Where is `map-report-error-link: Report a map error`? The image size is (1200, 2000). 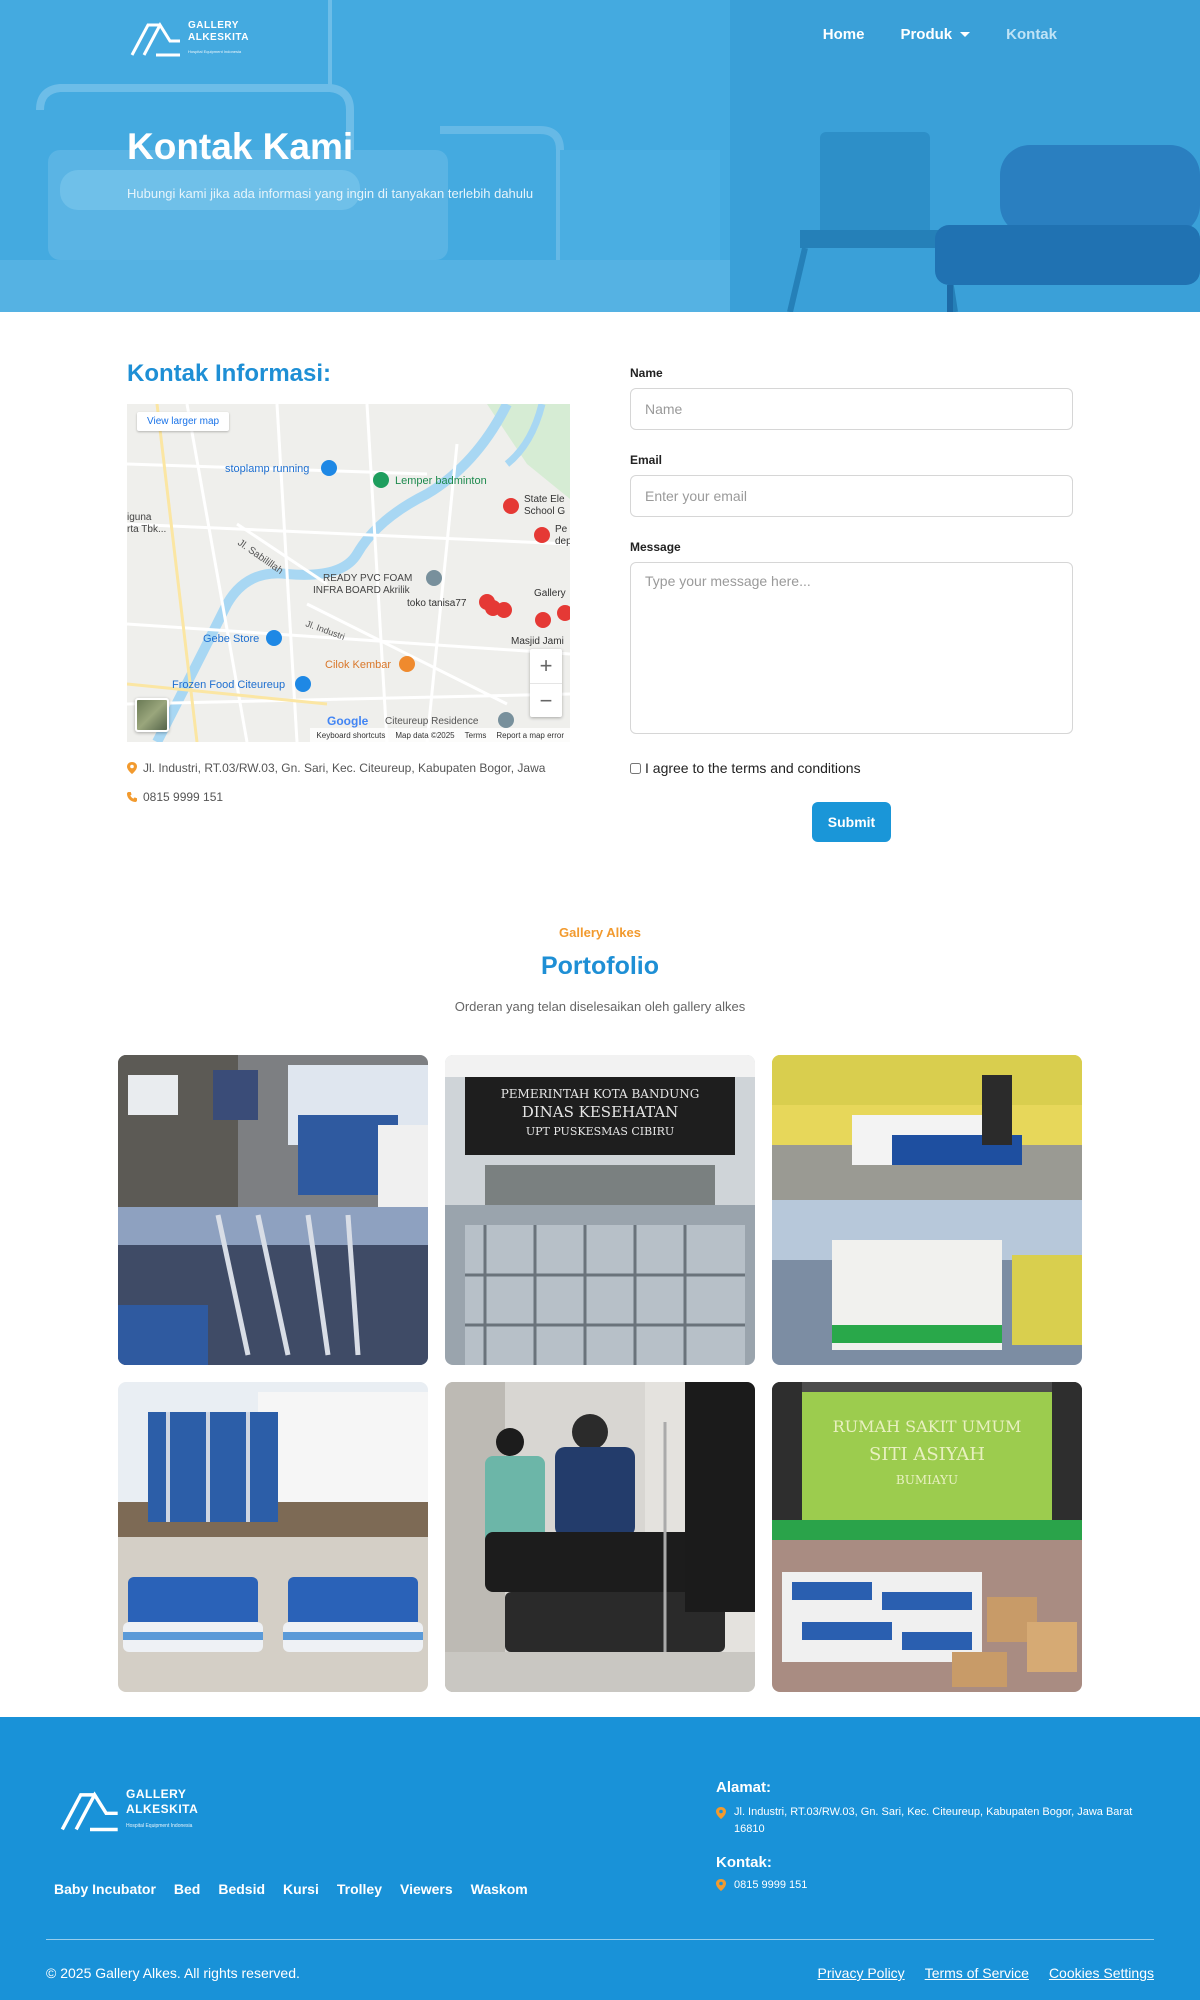
map-report-error-link: Report a map error is located at coordinates (530, 735).